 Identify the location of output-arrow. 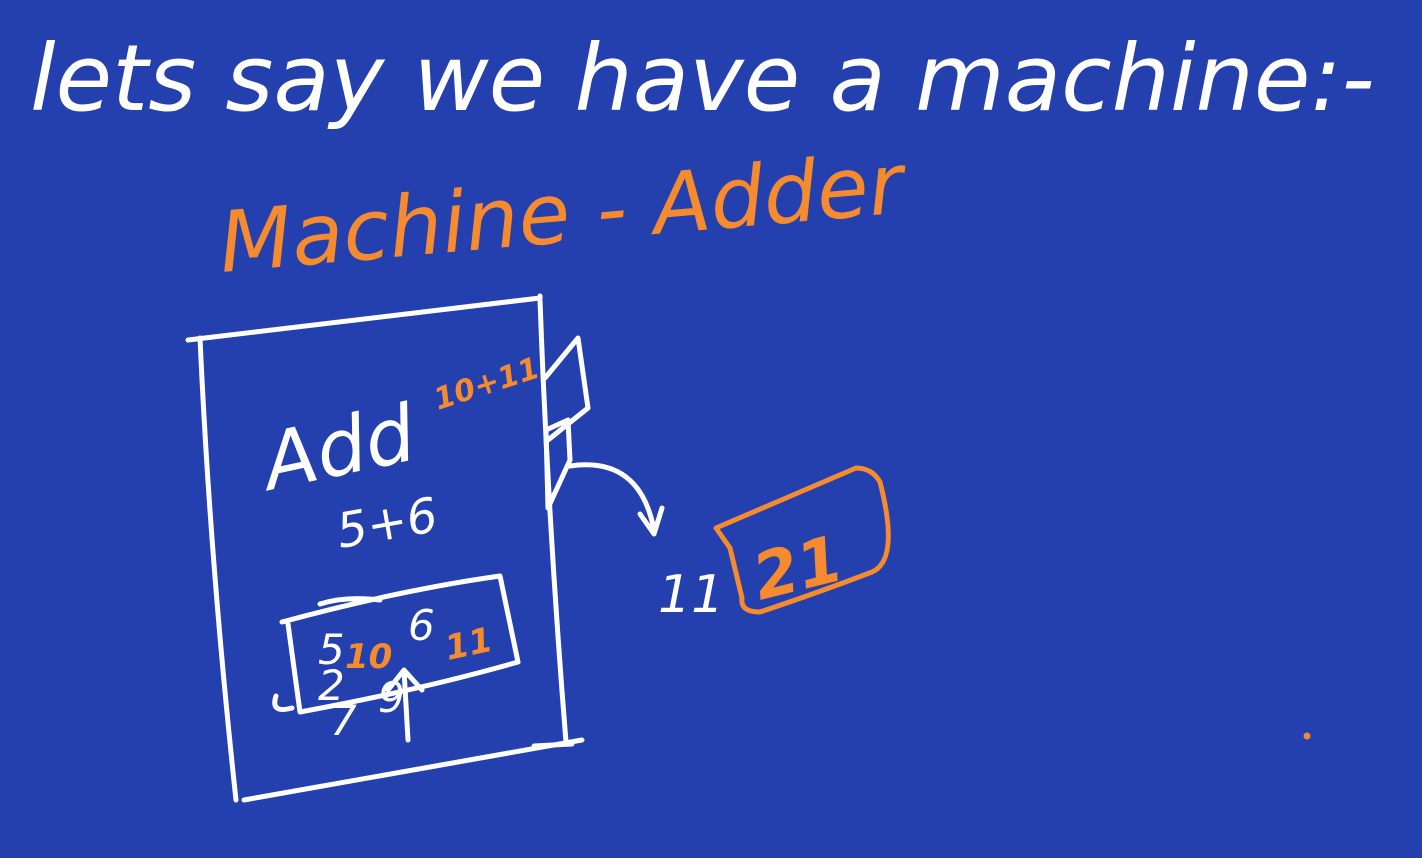
(616, 499).